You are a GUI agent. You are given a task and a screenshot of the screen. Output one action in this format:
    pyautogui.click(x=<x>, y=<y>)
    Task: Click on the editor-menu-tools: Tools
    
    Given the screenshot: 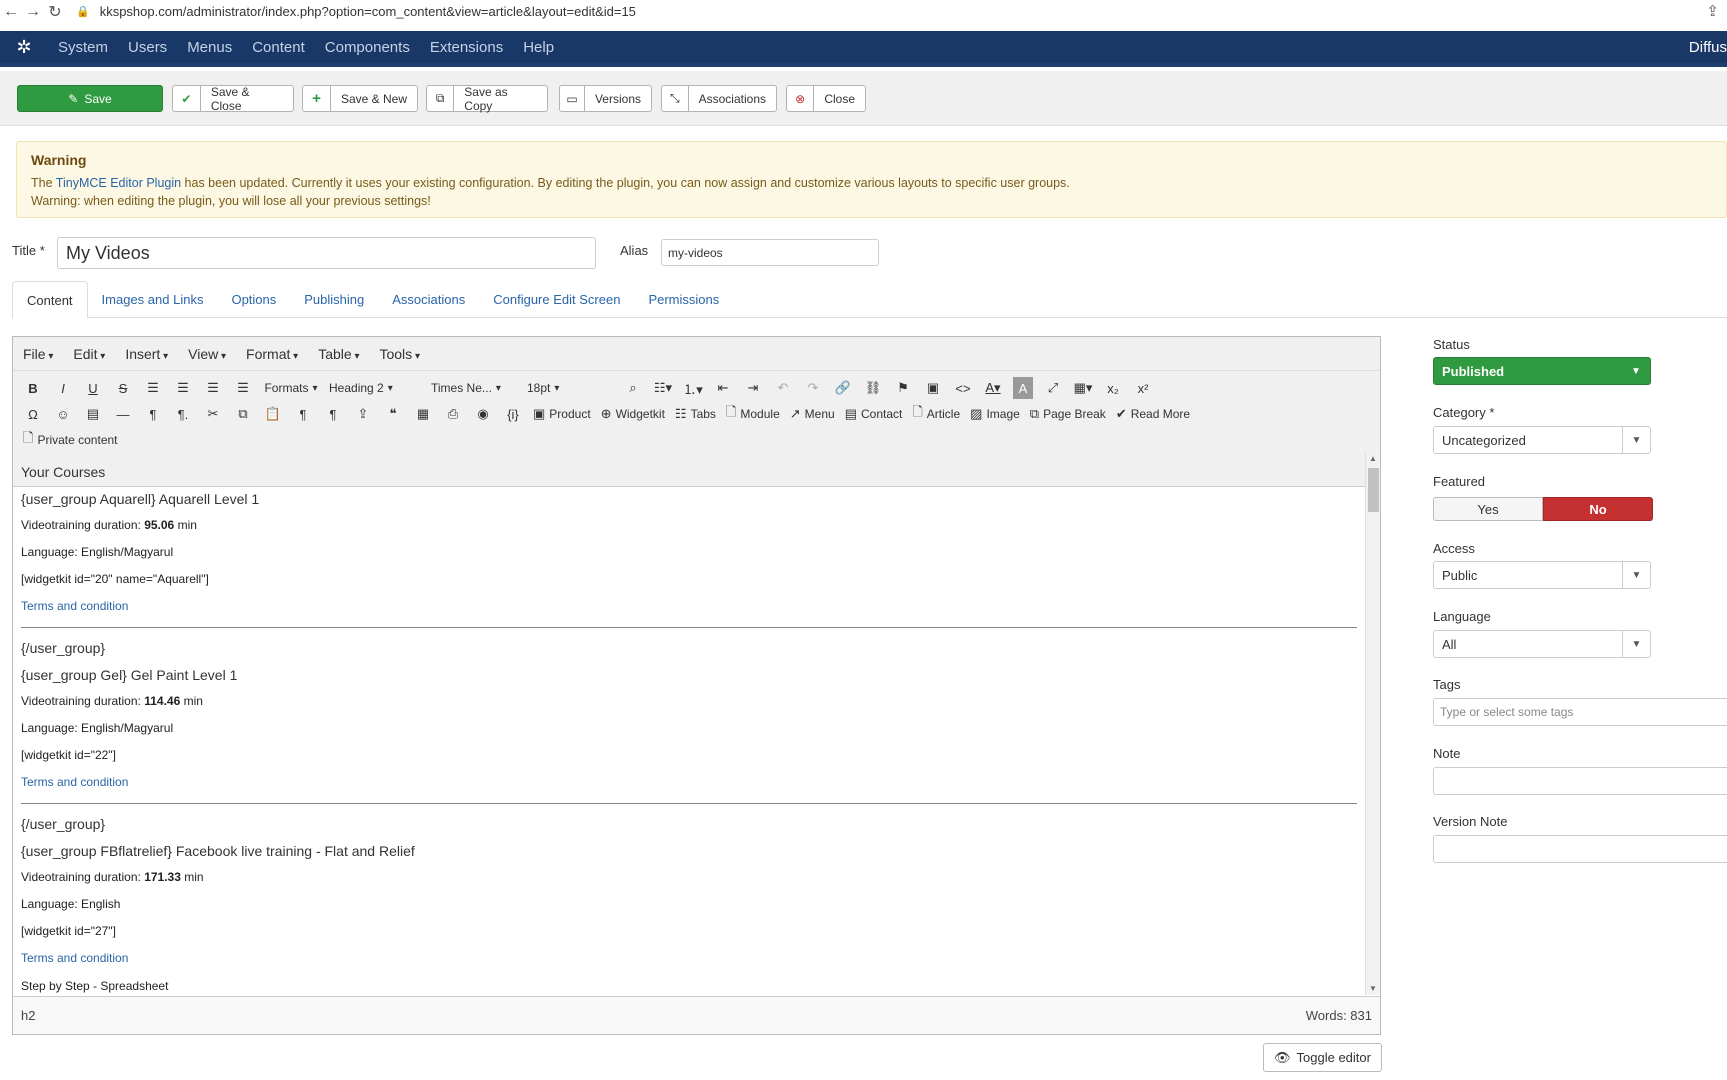 What is the action you would take?
    pyautogui.click(x=404, y=354)
    